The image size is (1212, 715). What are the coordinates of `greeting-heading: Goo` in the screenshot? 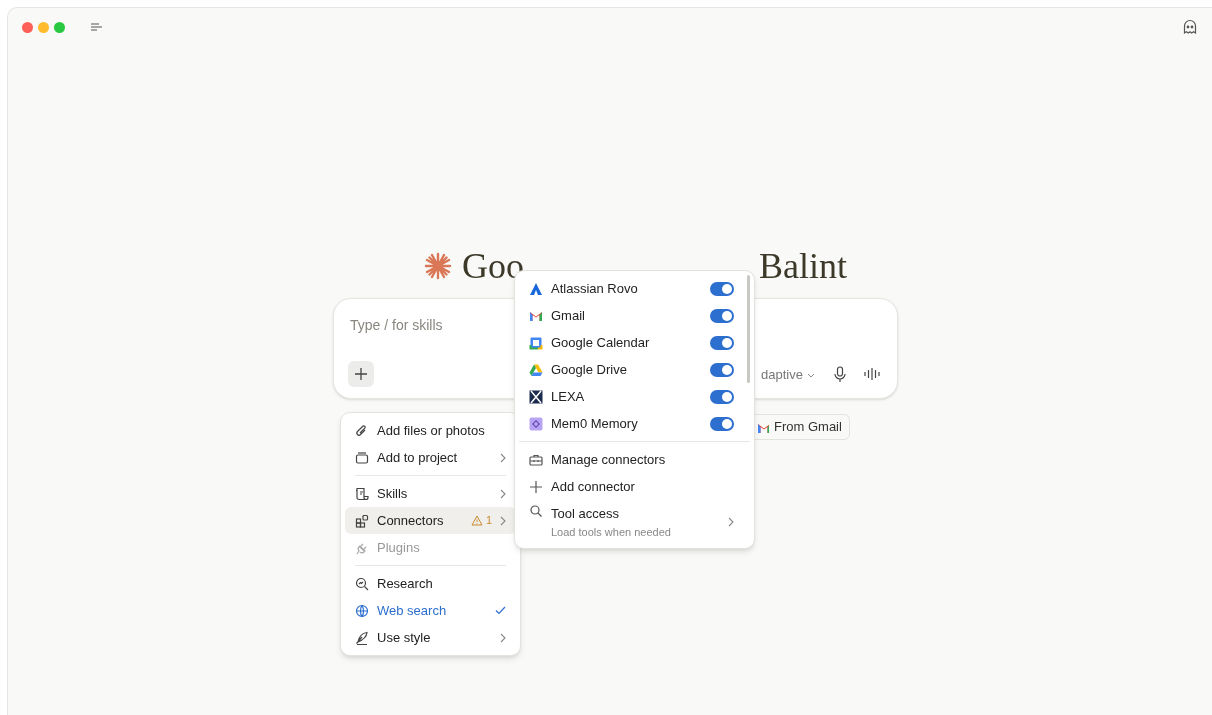 It's located at (493, 266).